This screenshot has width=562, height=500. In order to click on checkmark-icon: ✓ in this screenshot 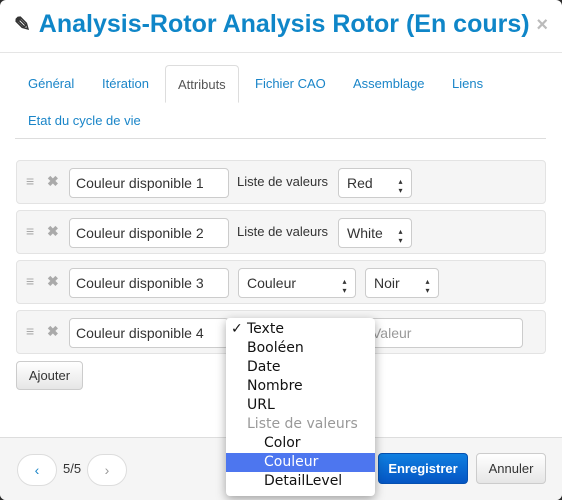, I will do `click(237, 329)`.